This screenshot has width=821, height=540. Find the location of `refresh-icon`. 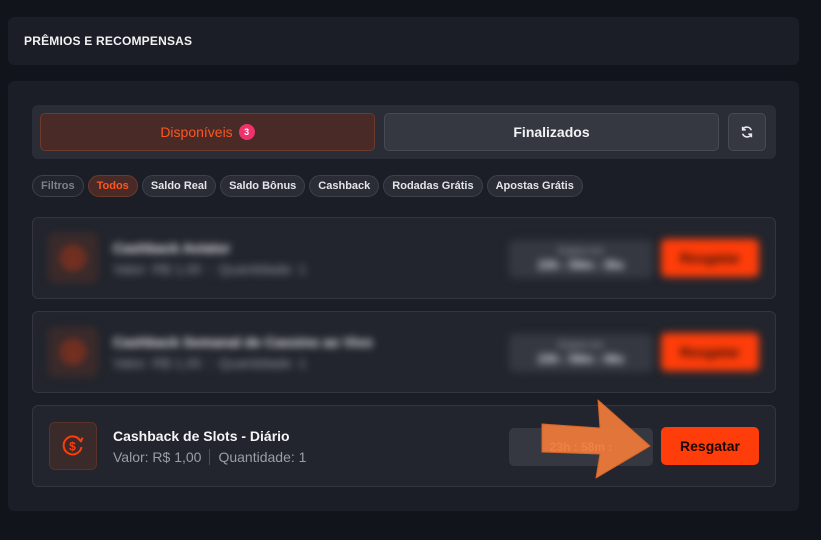

refresh-icon is located at coordinates (747, 132).